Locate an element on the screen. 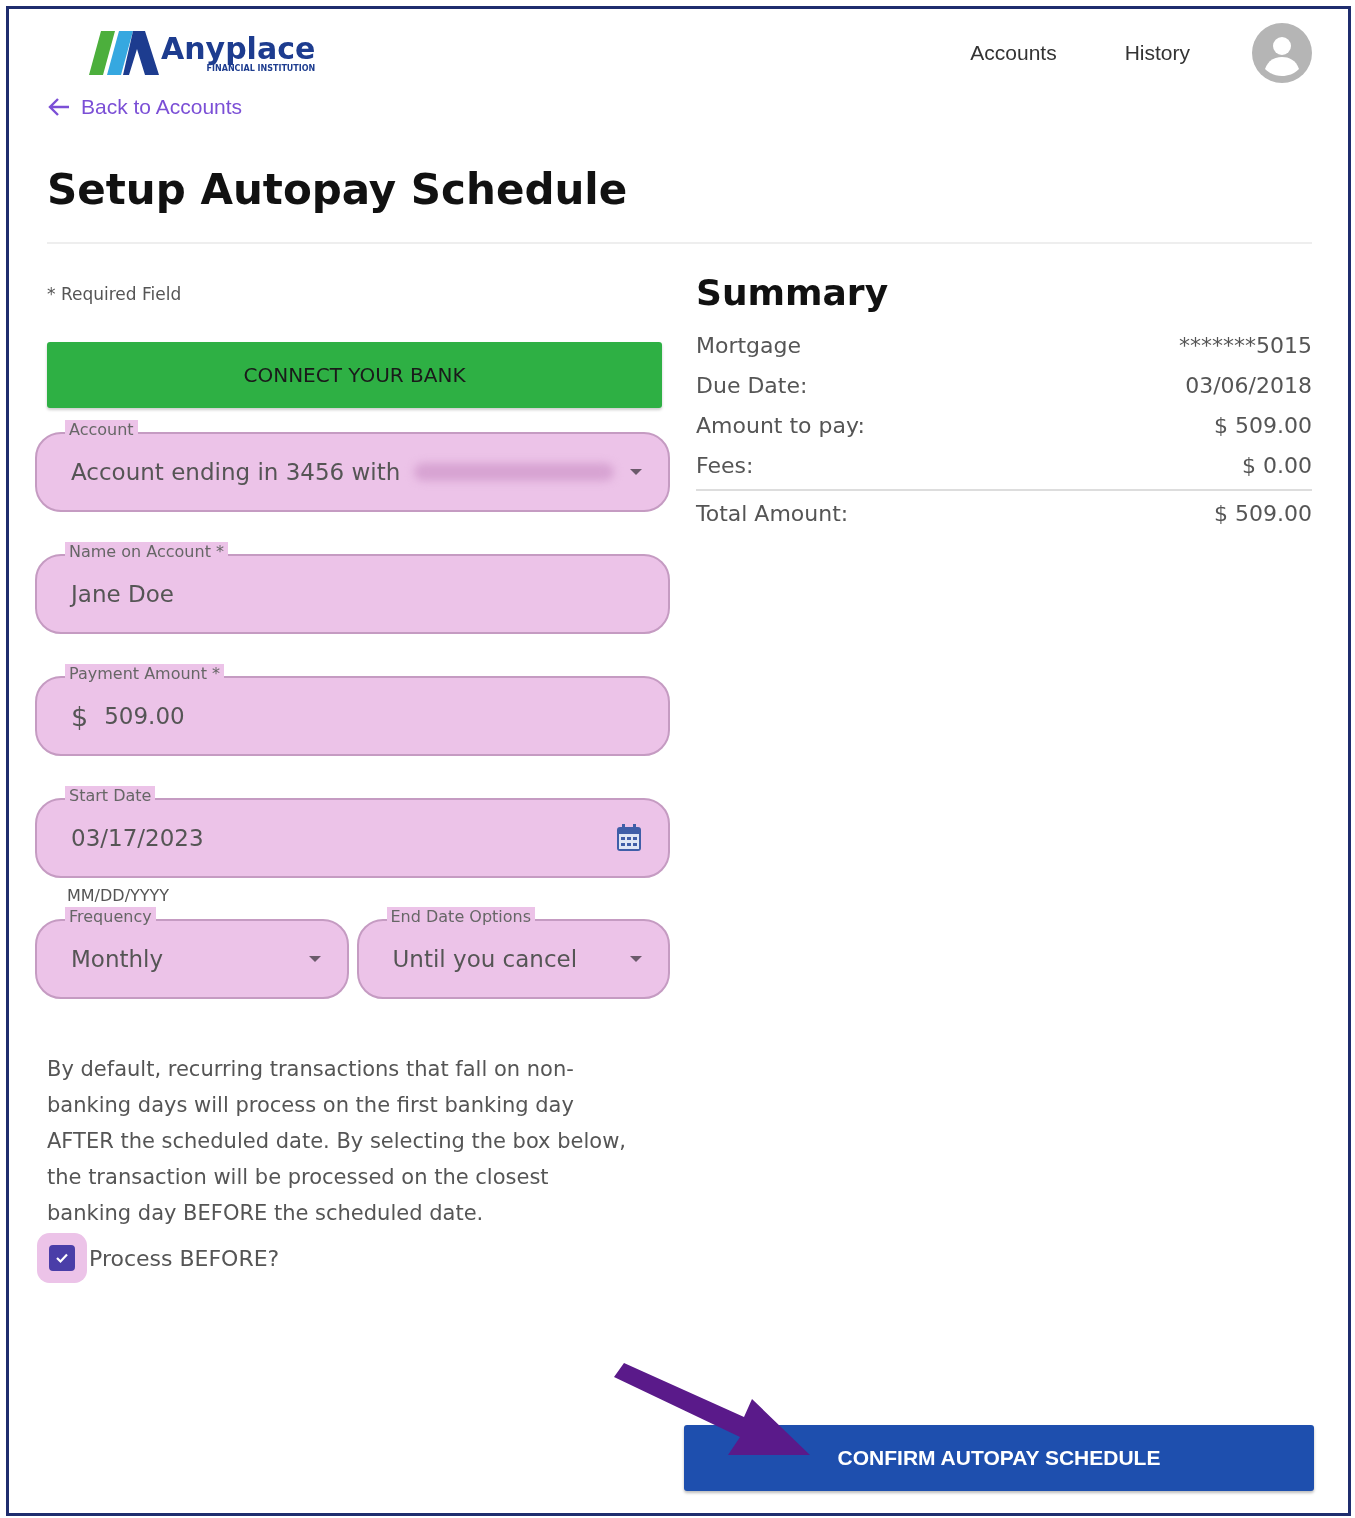  checkbox-label: Process BEFORE? is located at coordinates (184, 1258).